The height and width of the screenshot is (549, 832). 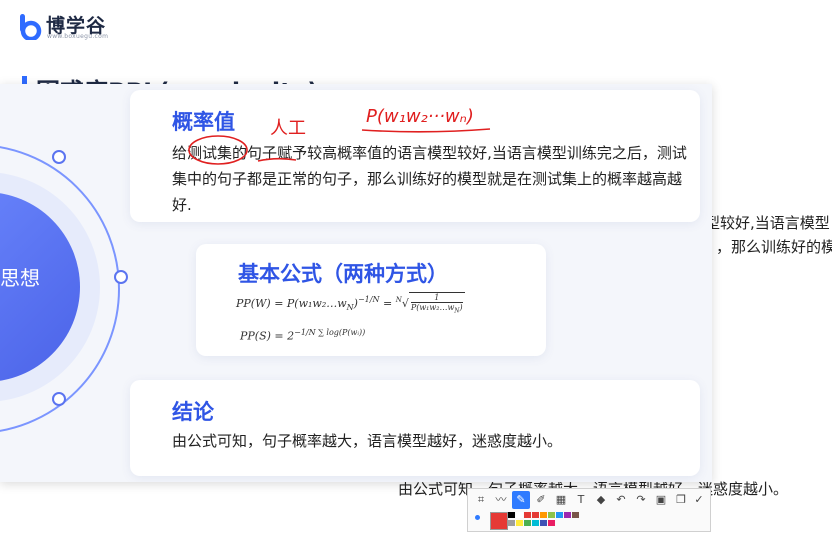 What do you see at coordinates (501, 500) in the screenshot?
I see `line-icon: 〰` at bounding box center [501, 500].